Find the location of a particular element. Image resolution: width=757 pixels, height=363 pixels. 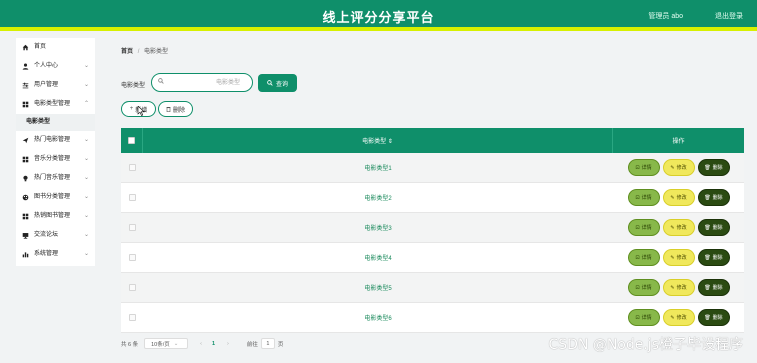

table-cell-type: 电影类型5 is located at coordinates (378, 289).